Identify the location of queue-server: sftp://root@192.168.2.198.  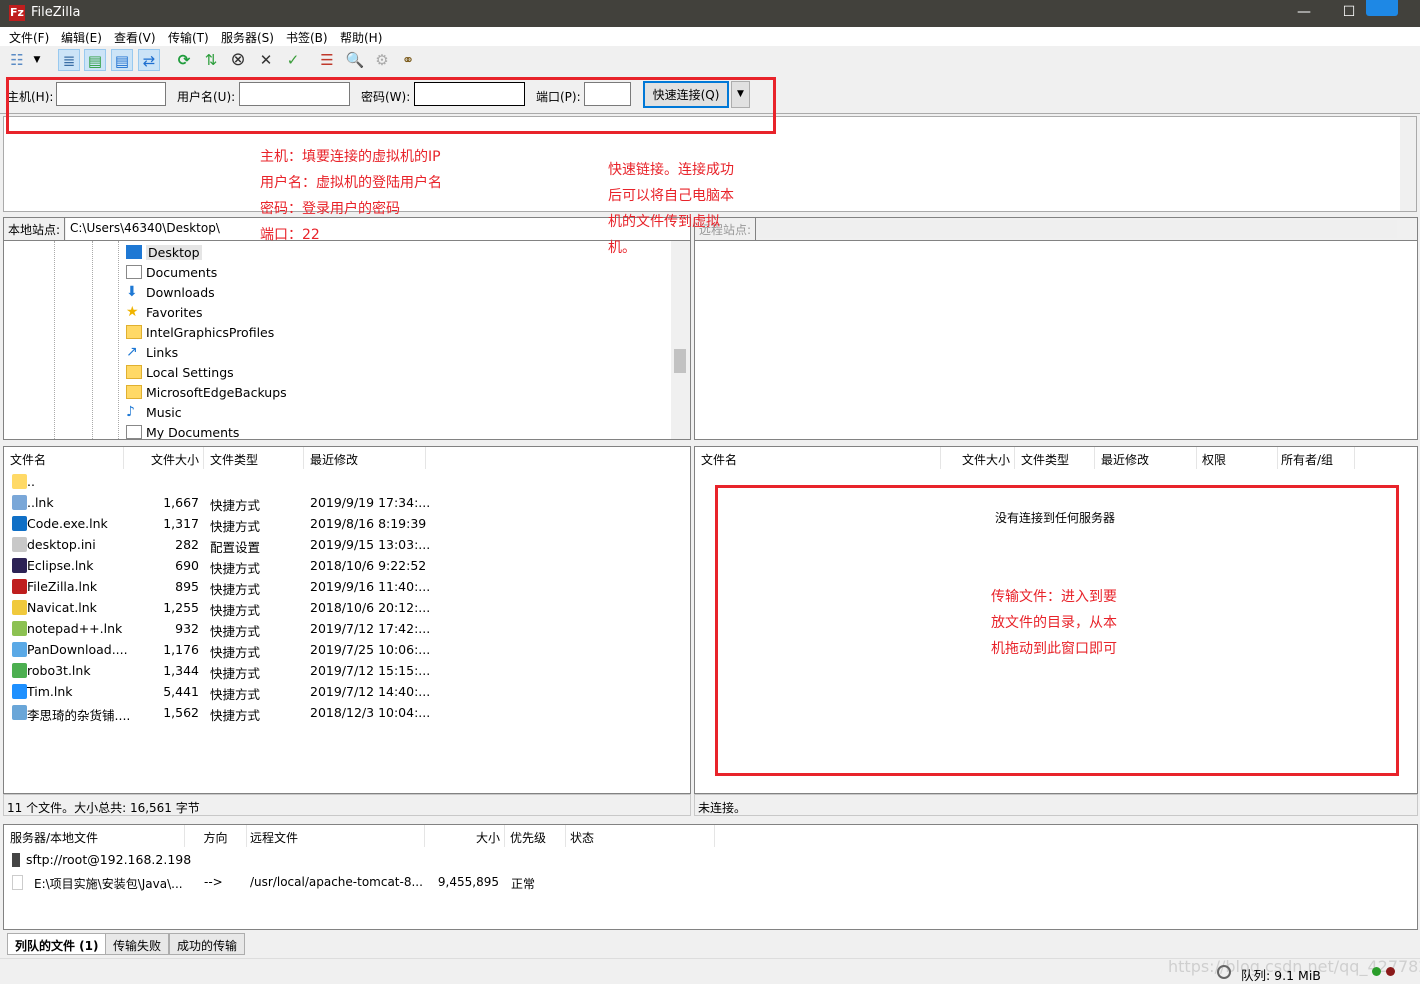
(108, 859).